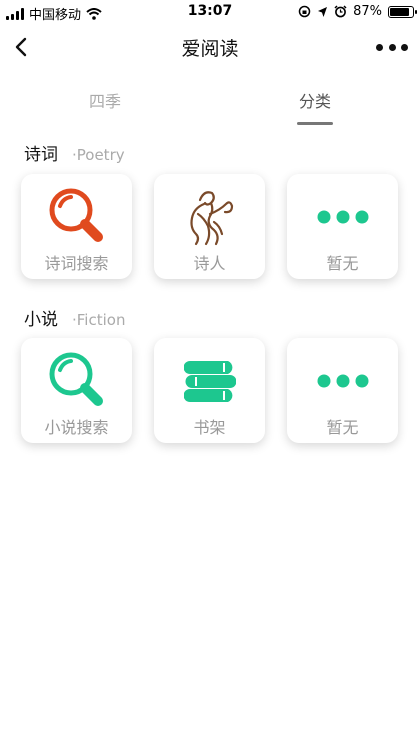  I want to click on rotation-lock-icon, so click(304, 11).